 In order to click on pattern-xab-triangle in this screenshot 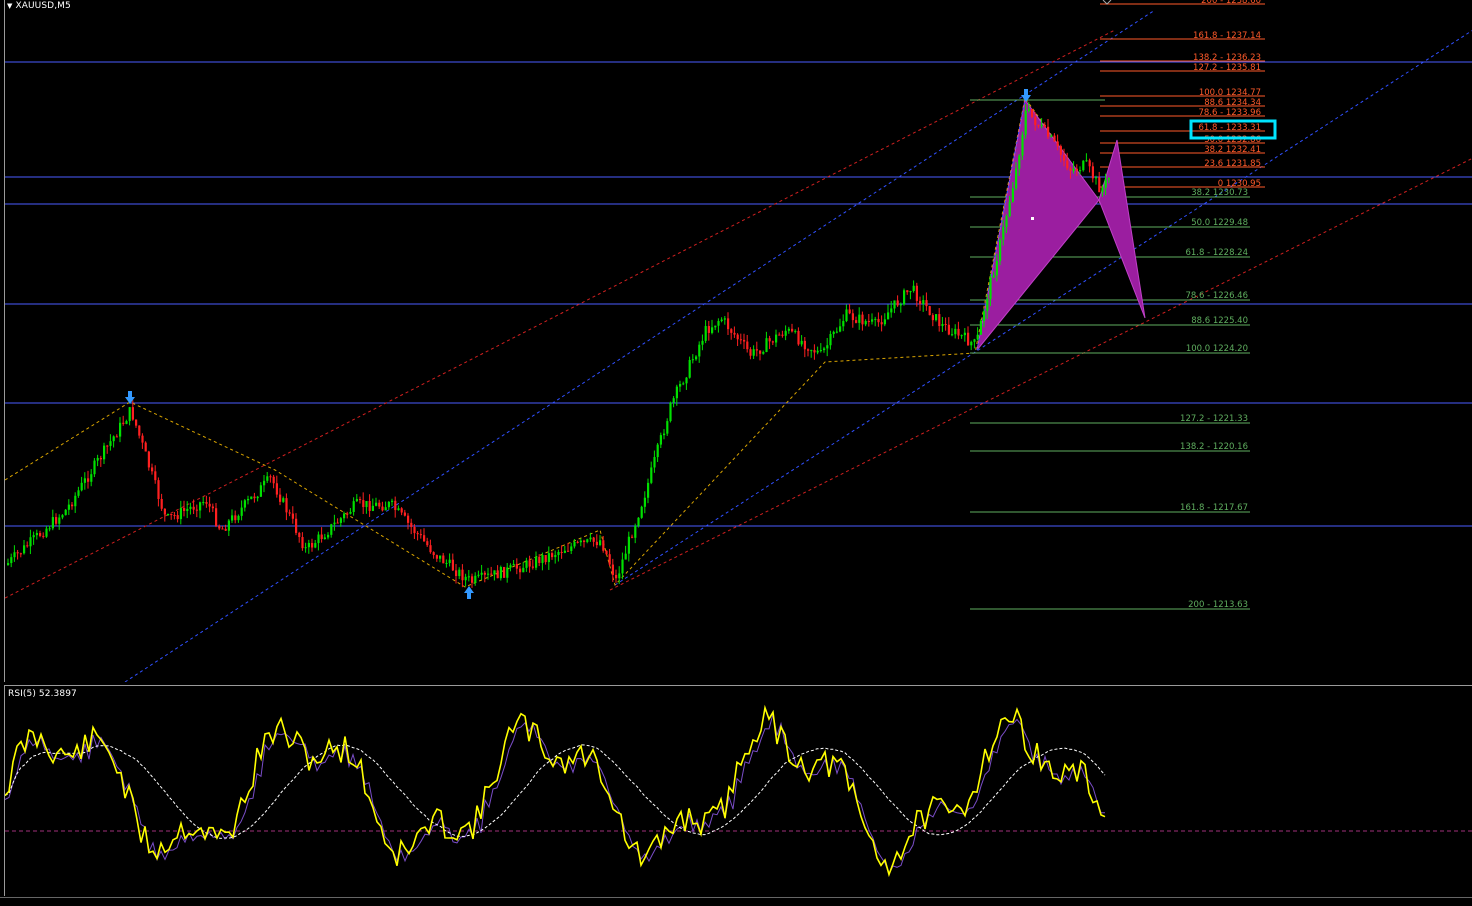, I will do `click(1038, 224)`.